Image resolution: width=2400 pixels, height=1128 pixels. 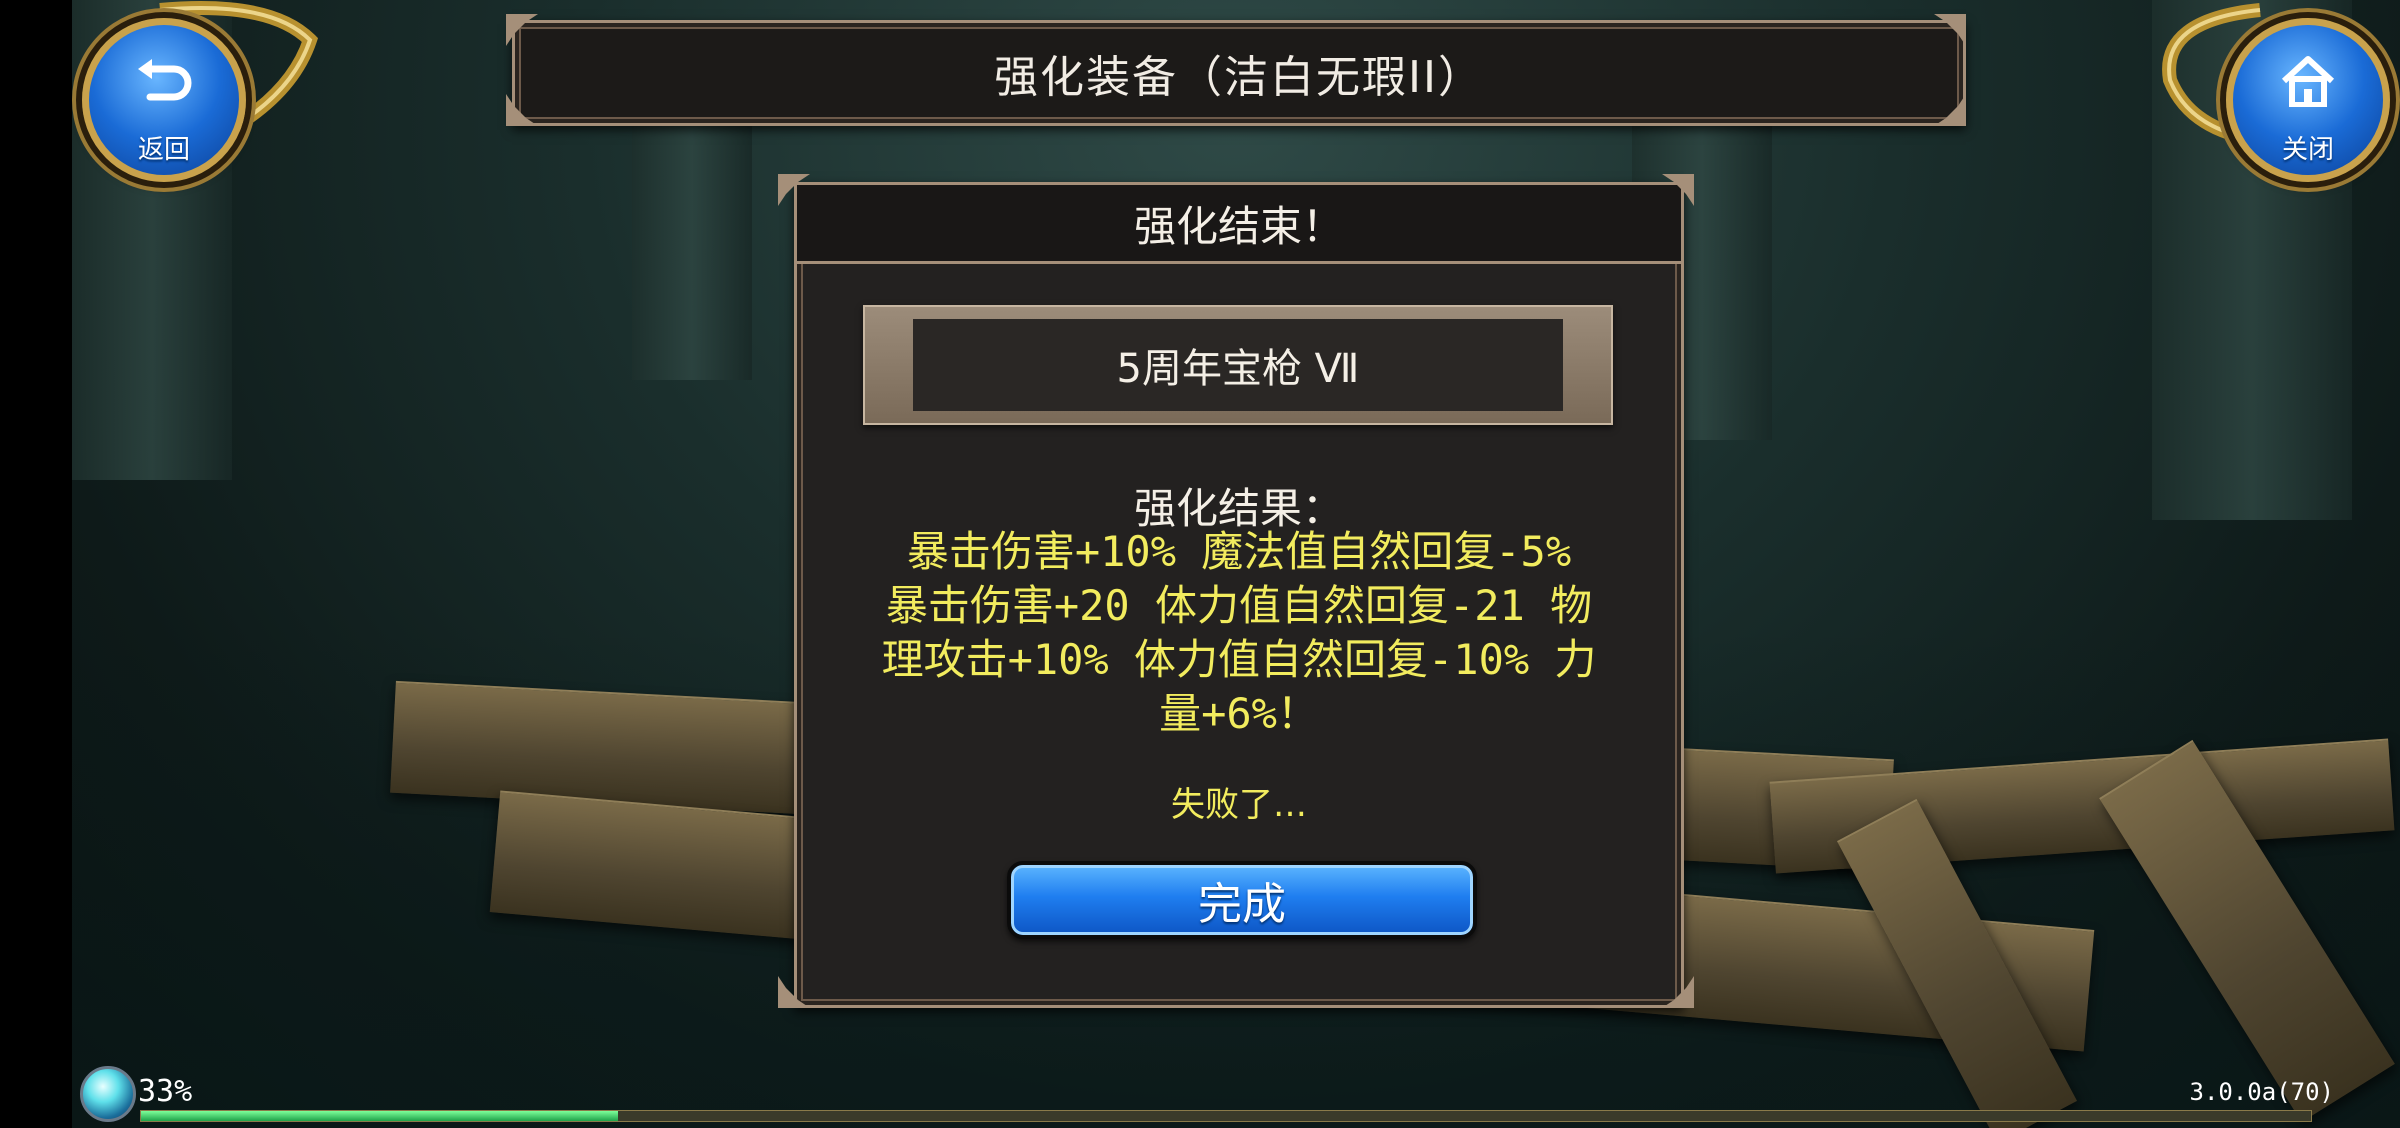 I want to click on dialog-title: 强化结束！, so click(x=1239, y=224).